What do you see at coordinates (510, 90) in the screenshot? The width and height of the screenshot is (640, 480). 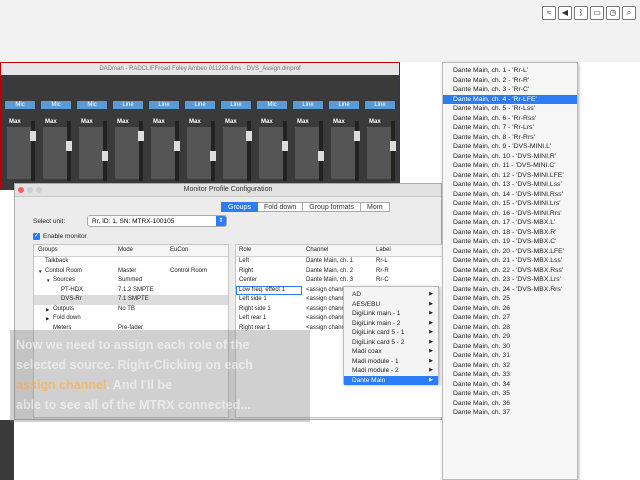 I see `channel-menu-item: Dante Main, ch. 3 - 'Rr-C'` at bounding box center [510, 90].